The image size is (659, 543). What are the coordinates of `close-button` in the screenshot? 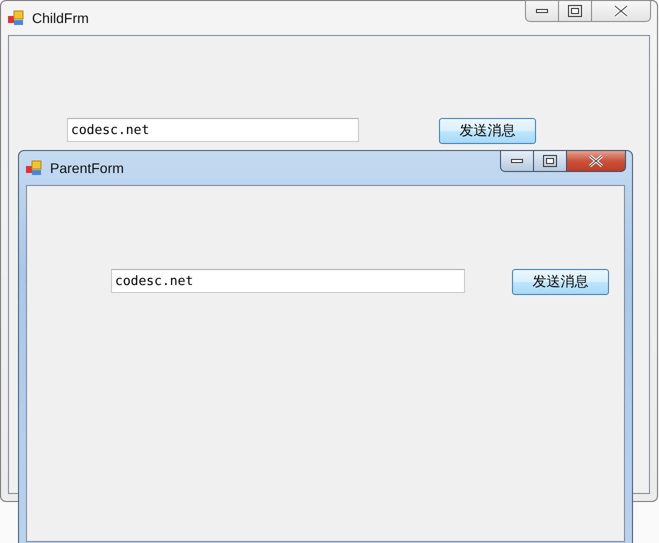 It's located at (596, 161).